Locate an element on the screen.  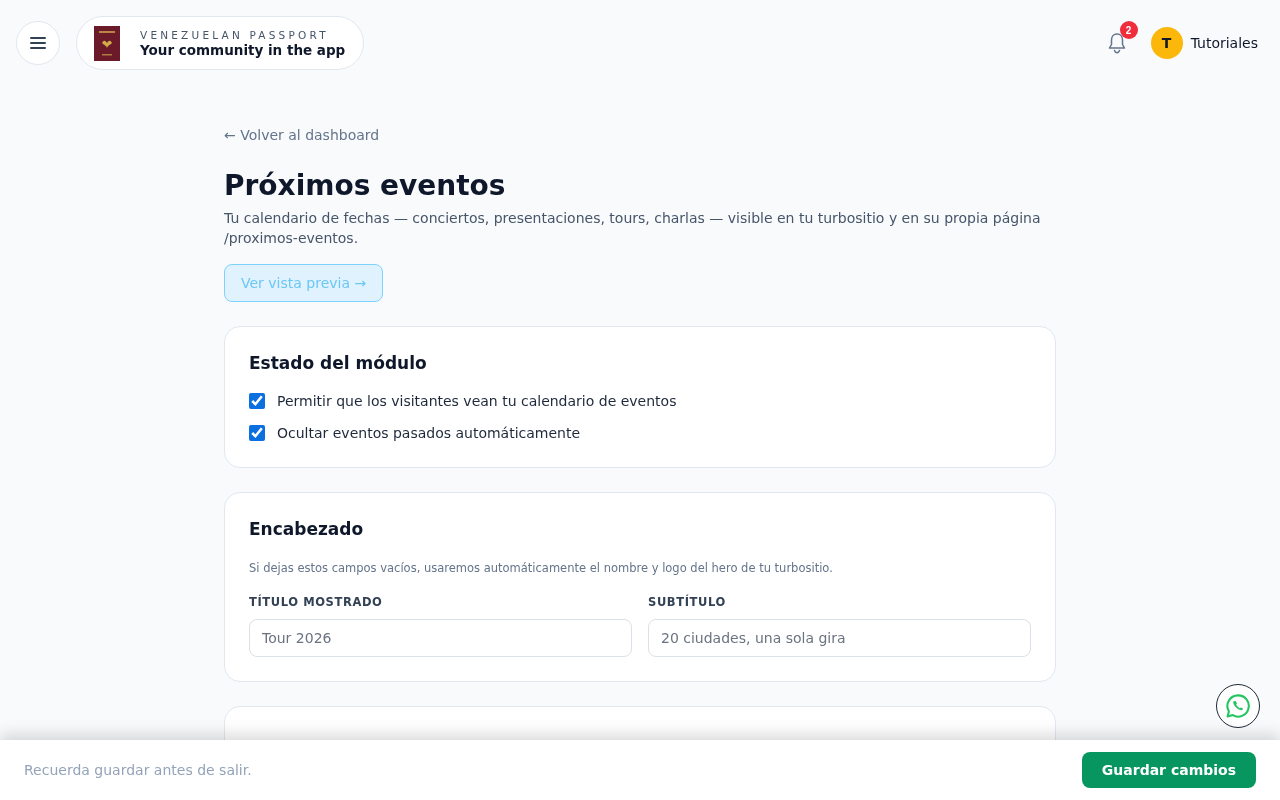
field-label: SUBTÍTULO is located at coordinates (687, 601).